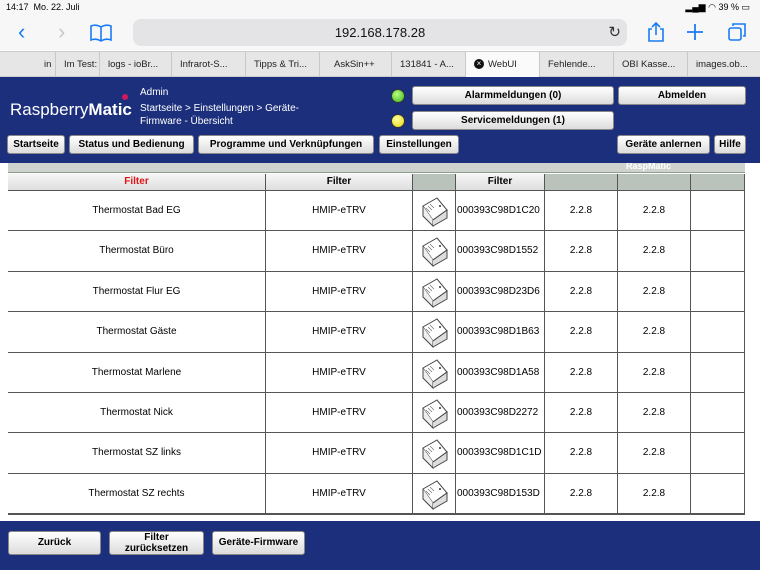  Describe the element at coordinates (36, 144) in the screenshot. I see `nav-startseite-button: Startseite` at that location.